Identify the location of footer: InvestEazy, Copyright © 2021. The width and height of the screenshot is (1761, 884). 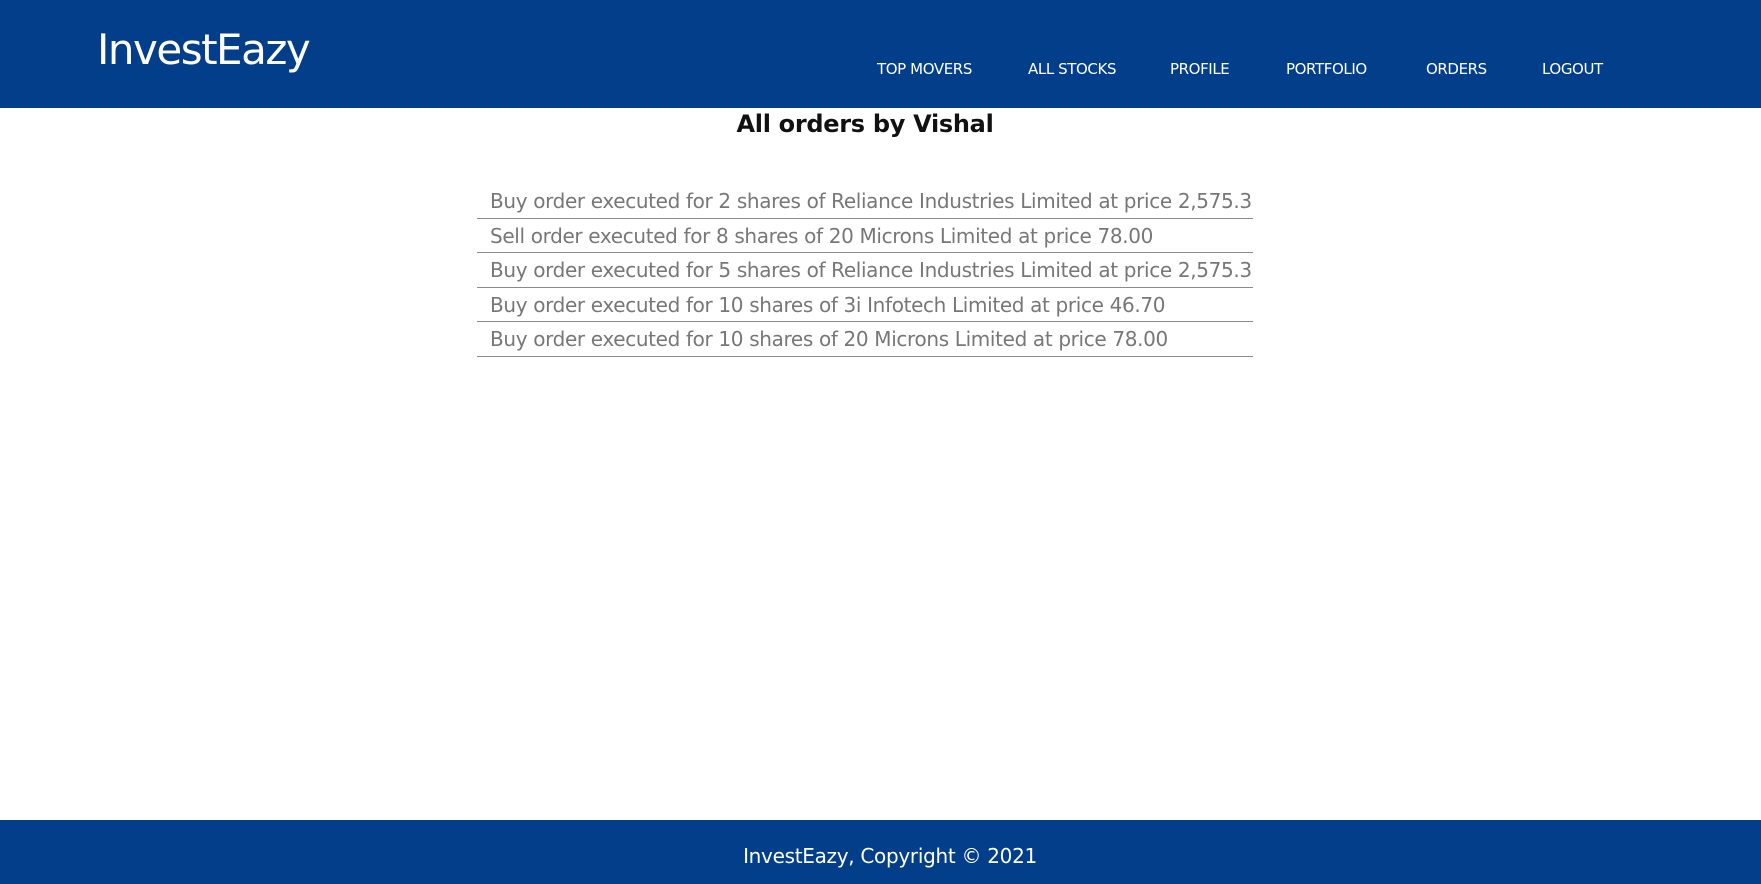
(880, 852).